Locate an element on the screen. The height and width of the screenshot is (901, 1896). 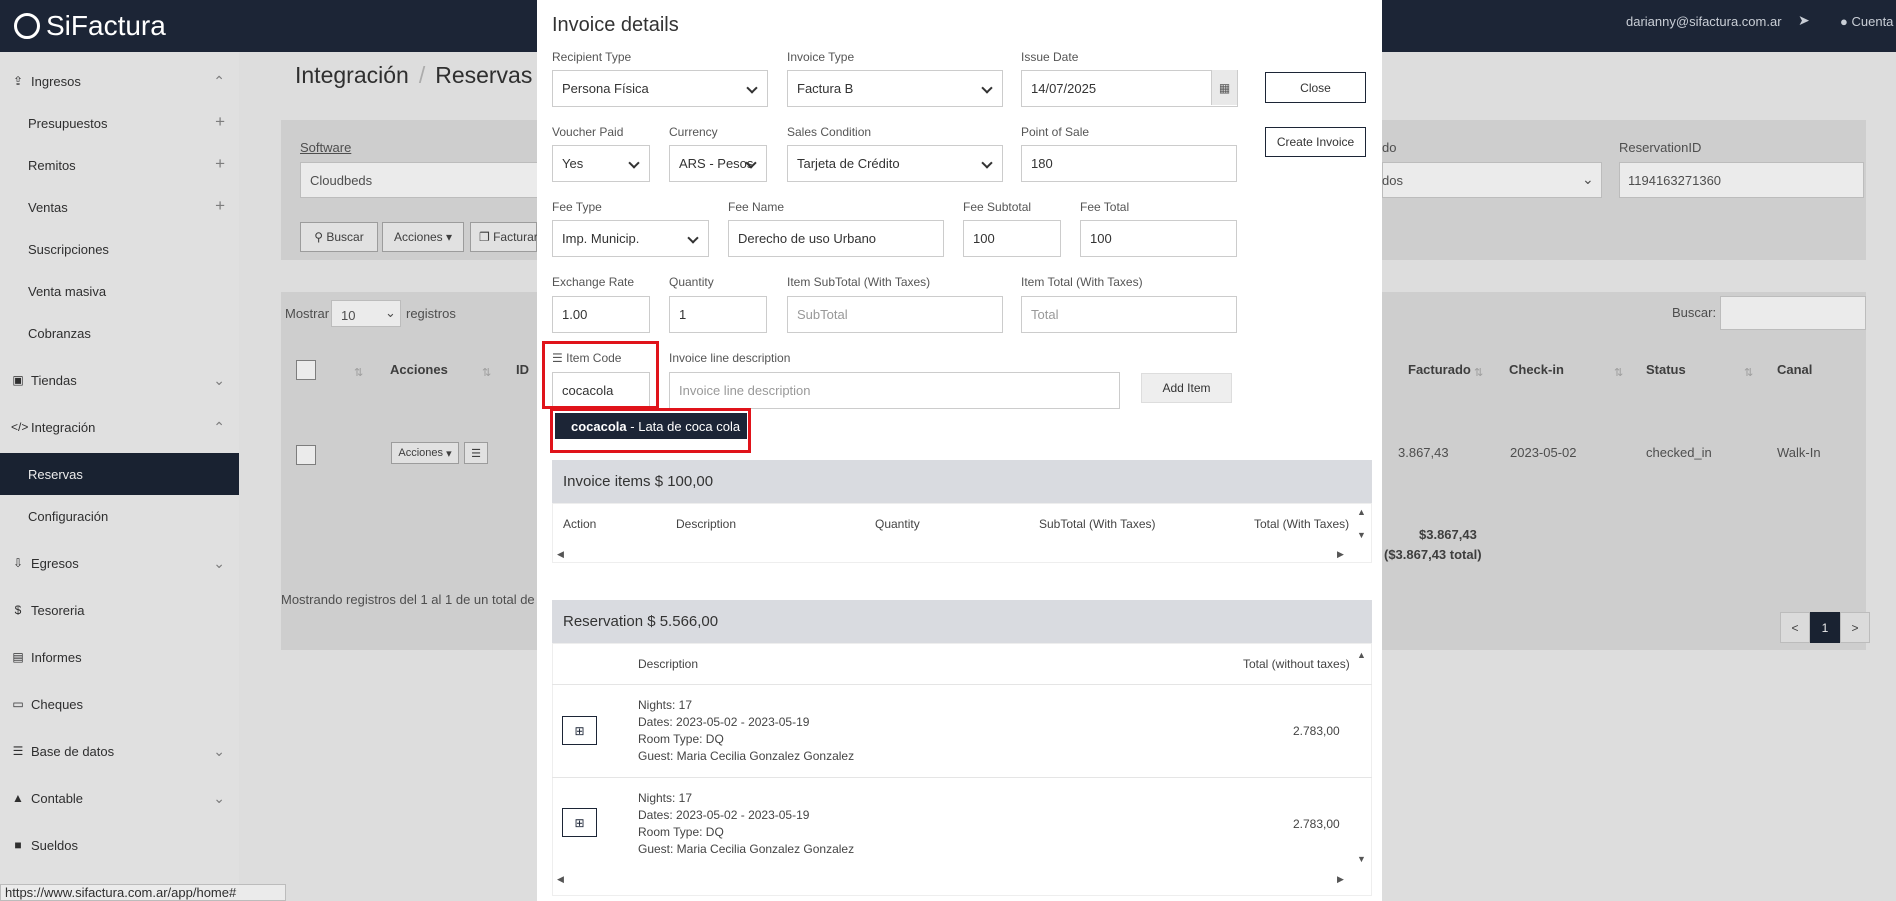
add-item-button: Add Item is located at coordinates (1186, 388).